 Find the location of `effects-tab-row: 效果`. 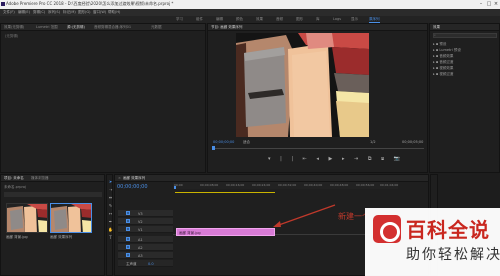

effects-tab-row: 效果 is located at coordinates (464, 27).